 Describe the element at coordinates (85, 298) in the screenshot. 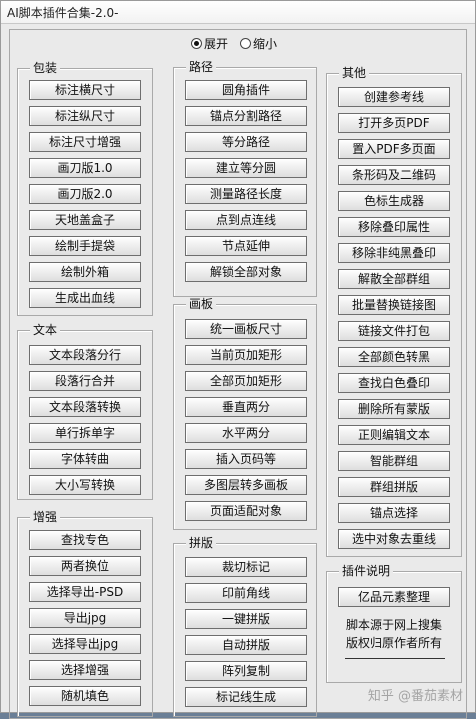

I see `button-generate-bleed: 生成出血线` at that location.